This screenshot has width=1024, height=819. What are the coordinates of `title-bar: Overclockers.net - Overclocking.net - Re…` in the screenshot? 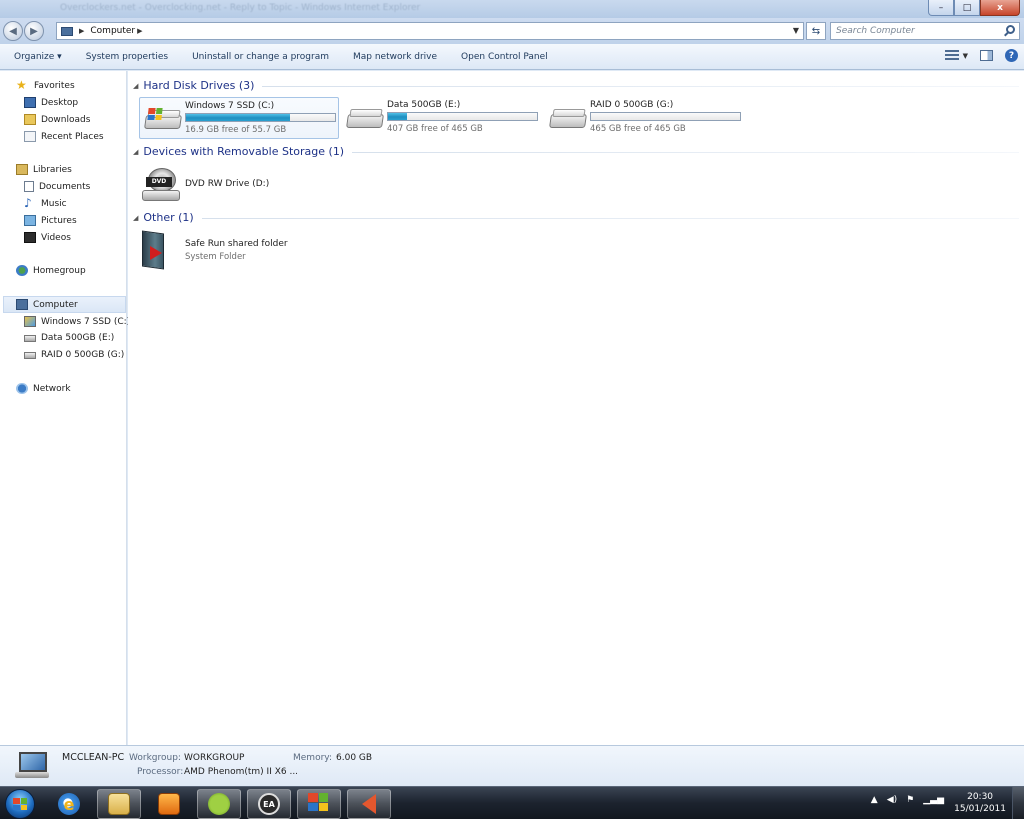 It's located at (512, 9).